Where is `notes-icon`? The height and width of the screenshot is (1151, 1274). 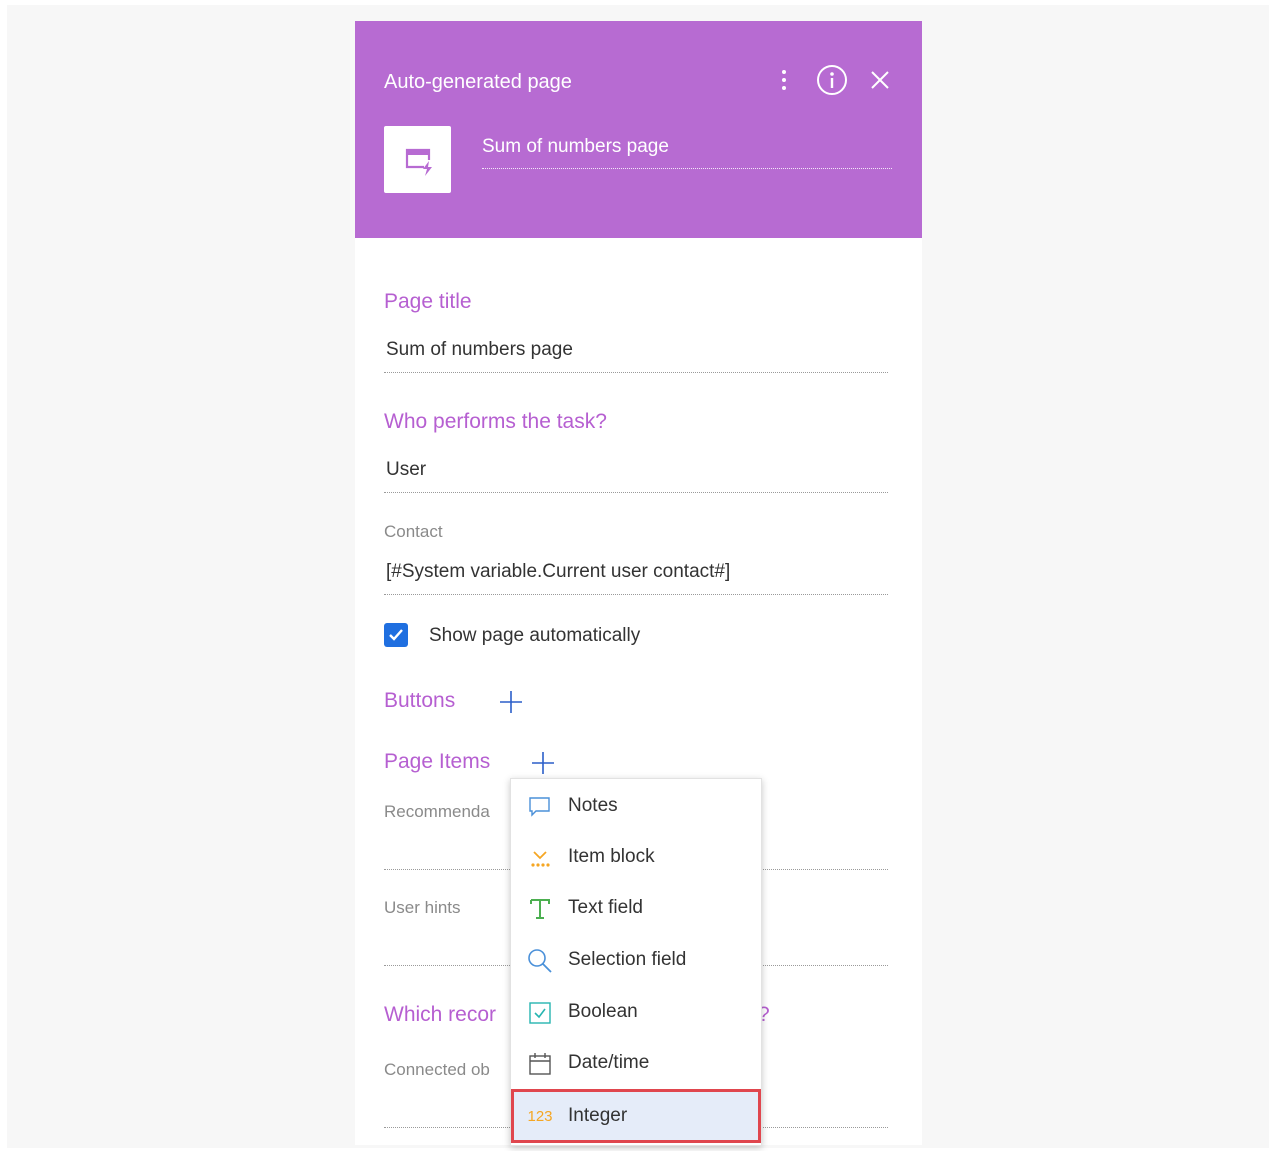
notes-icon is located at coordinates (540, 807).